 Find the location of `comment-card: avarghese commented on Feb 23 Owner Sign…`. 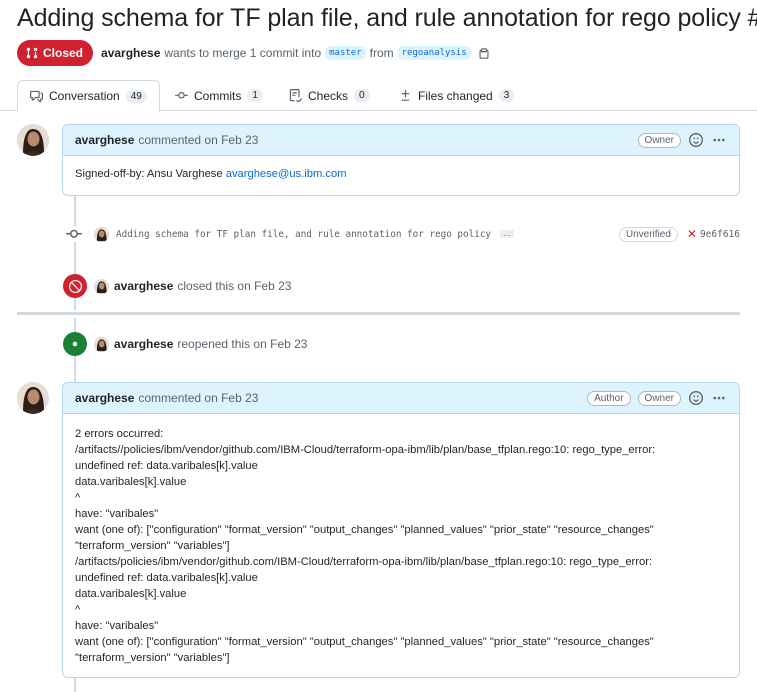

comment-card: avarghese commented on Feb 23 Owner Sign… is located at coordinates (401, 160).